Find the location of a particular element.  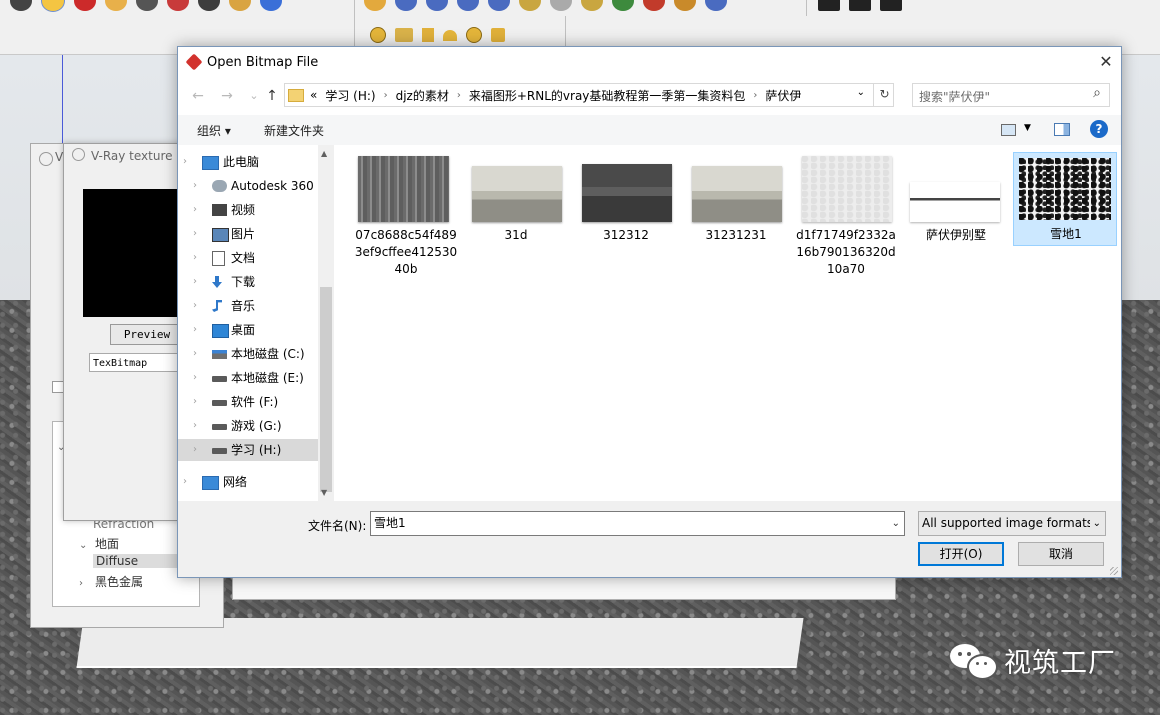

nav-item-9: › 本地磁盘 (E:) is located at coordinates (248, 378).